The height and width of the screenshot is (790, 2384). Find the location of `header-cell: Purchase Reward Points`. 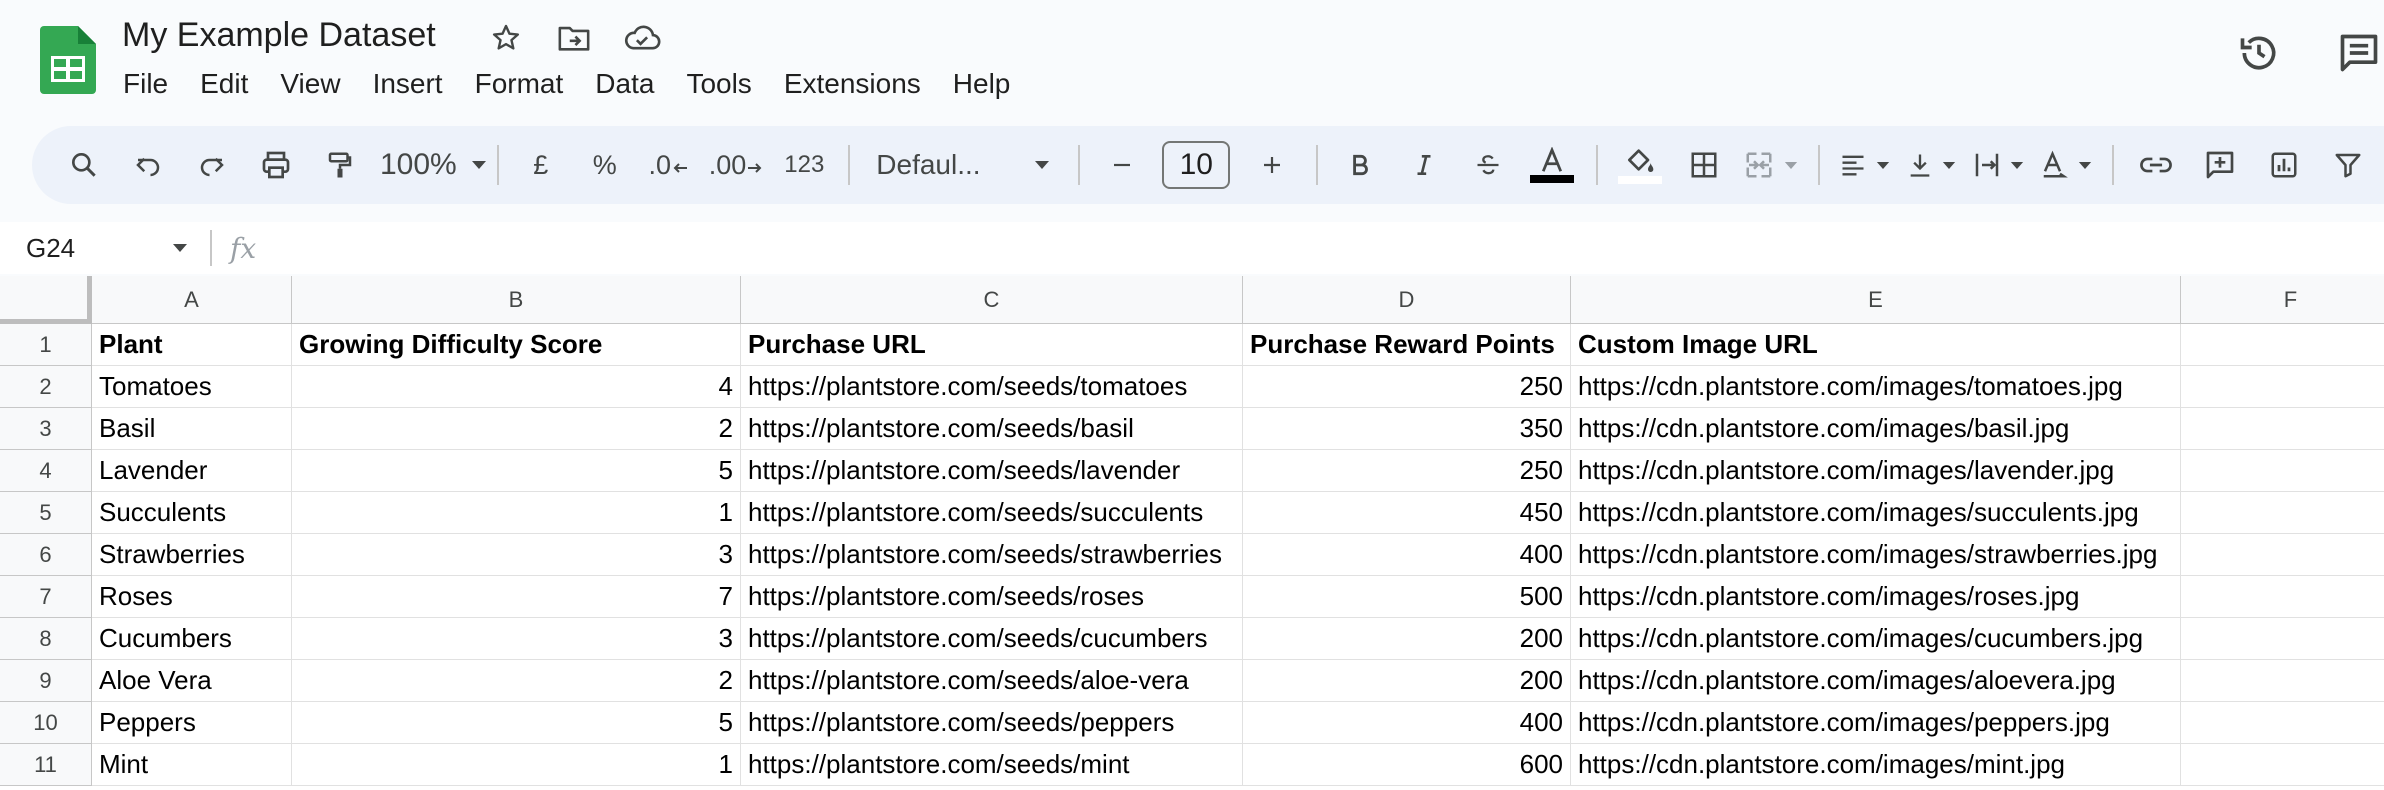

header-cell: Purchase Reward Points is located at coordinates (1407, 345).